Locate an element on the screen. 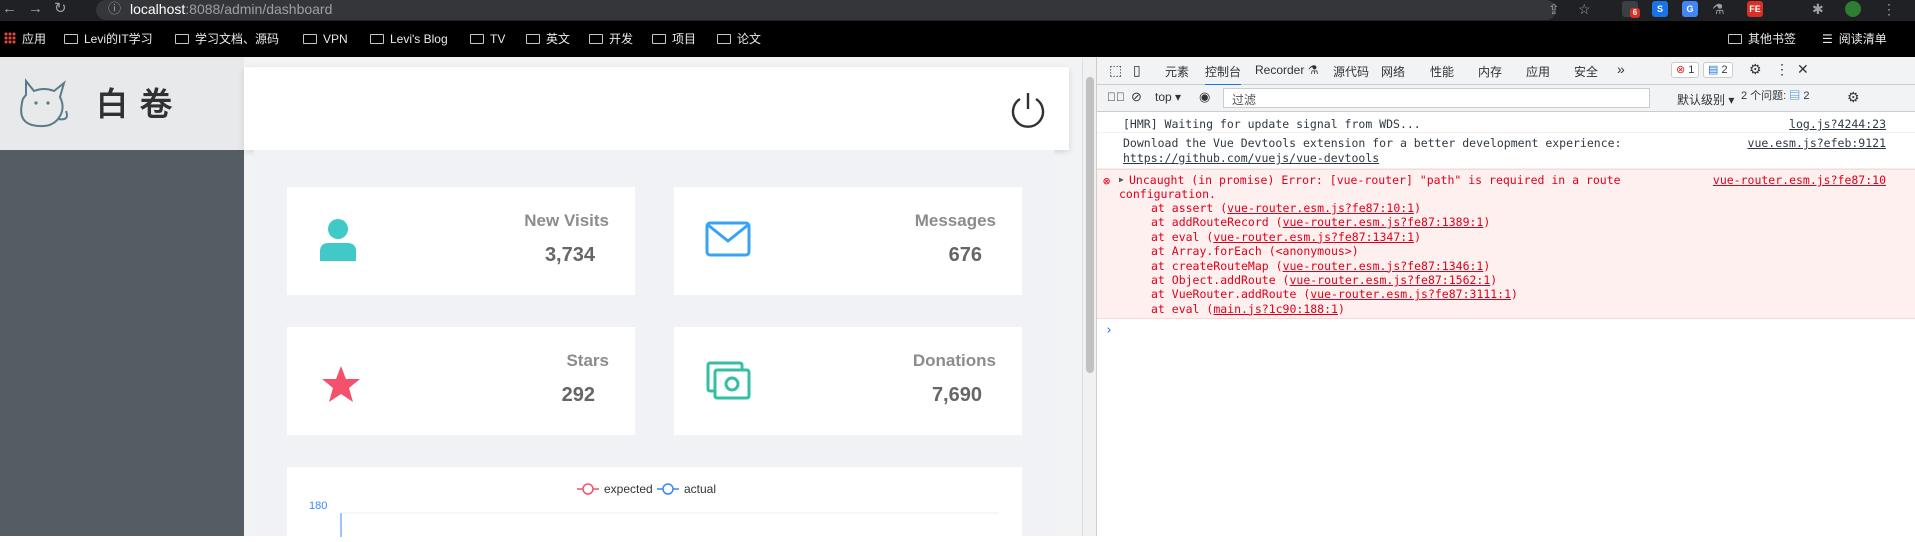 The height and width of the screenshot is (542, 1915). y-tick-label: 180 is located at coordinates (318, 506).